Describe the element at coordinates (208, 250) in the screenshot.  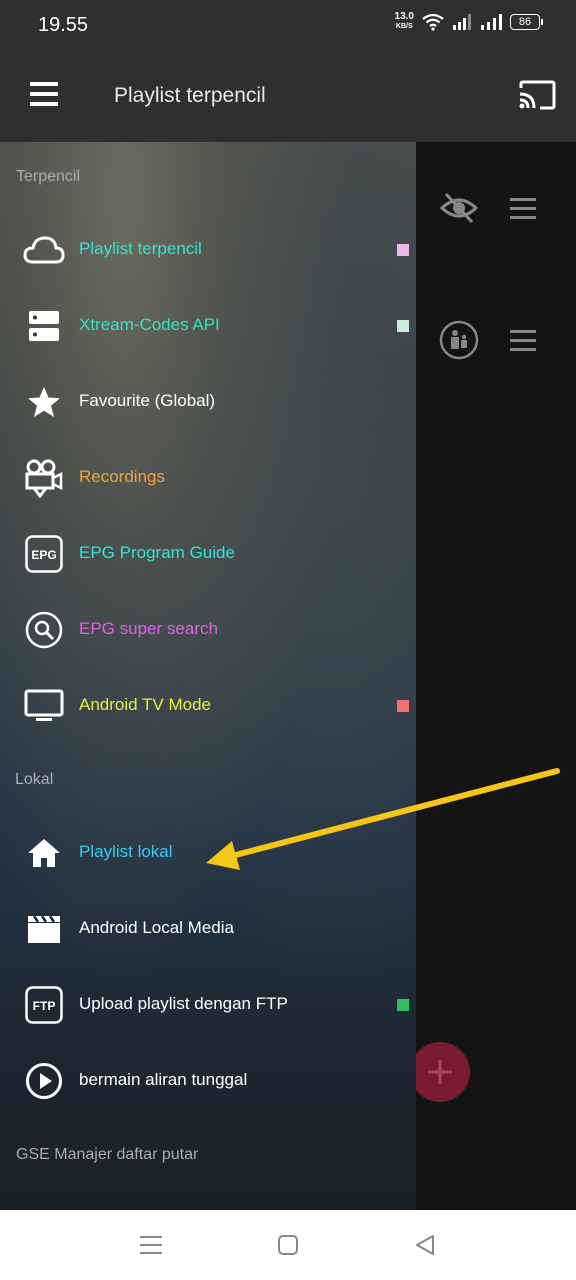
I see `drawer-item-remote-playlist: Playlist terpencil` at that location.